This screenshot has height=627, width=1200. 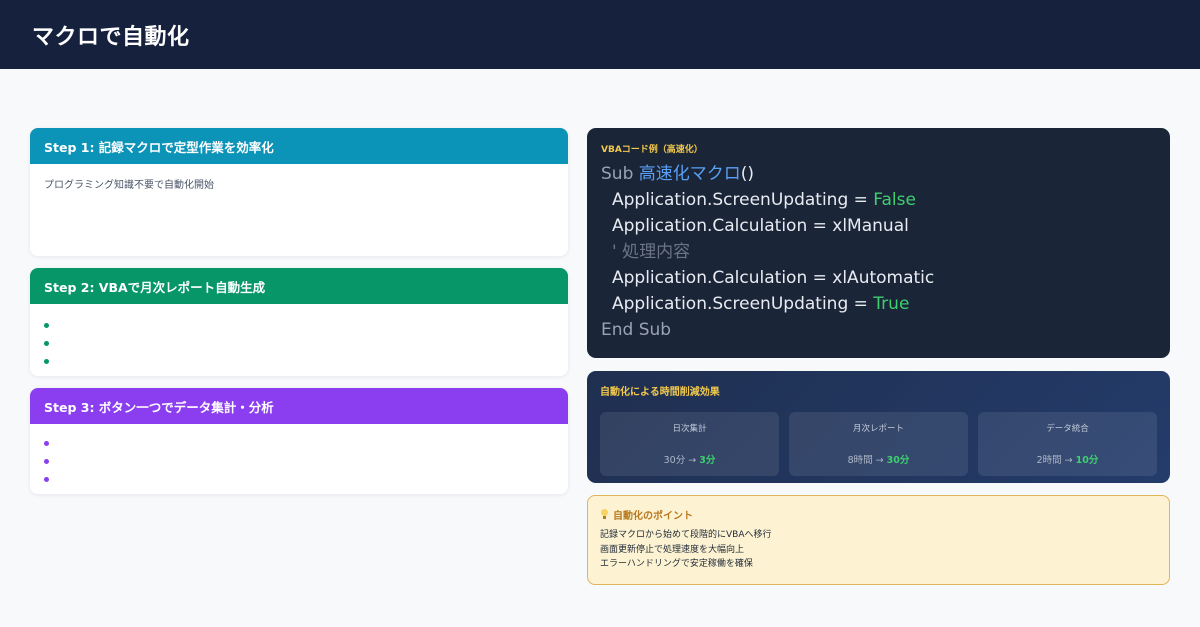 What do you see at coordinates (891, 304) in the screenshot?
I see `code-value: True` at bounding box center [891, 304].